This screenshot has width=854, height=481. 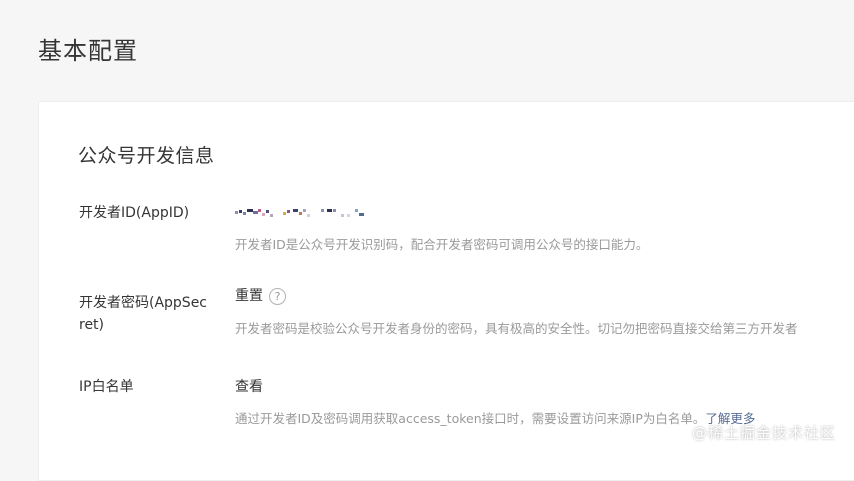 I want to click on appsecret-actions: 重置?, so click(x=260, y=296).